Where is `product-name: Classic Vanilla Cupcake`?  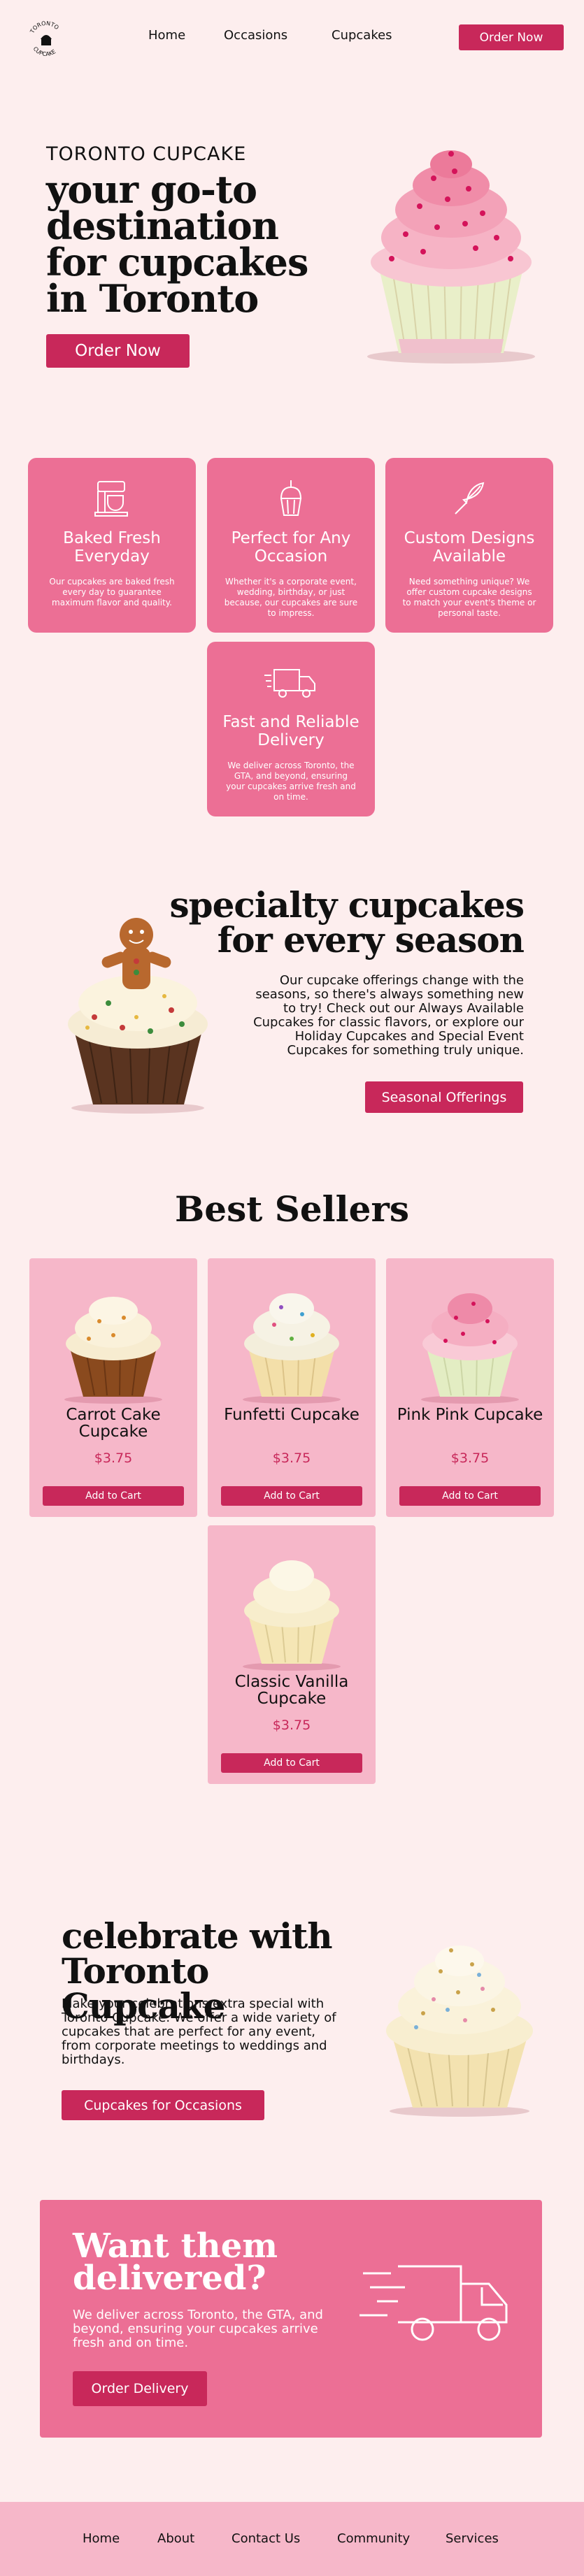
product-name: Classic Vanilla Cupcake is located at coordinates (291, 1690).